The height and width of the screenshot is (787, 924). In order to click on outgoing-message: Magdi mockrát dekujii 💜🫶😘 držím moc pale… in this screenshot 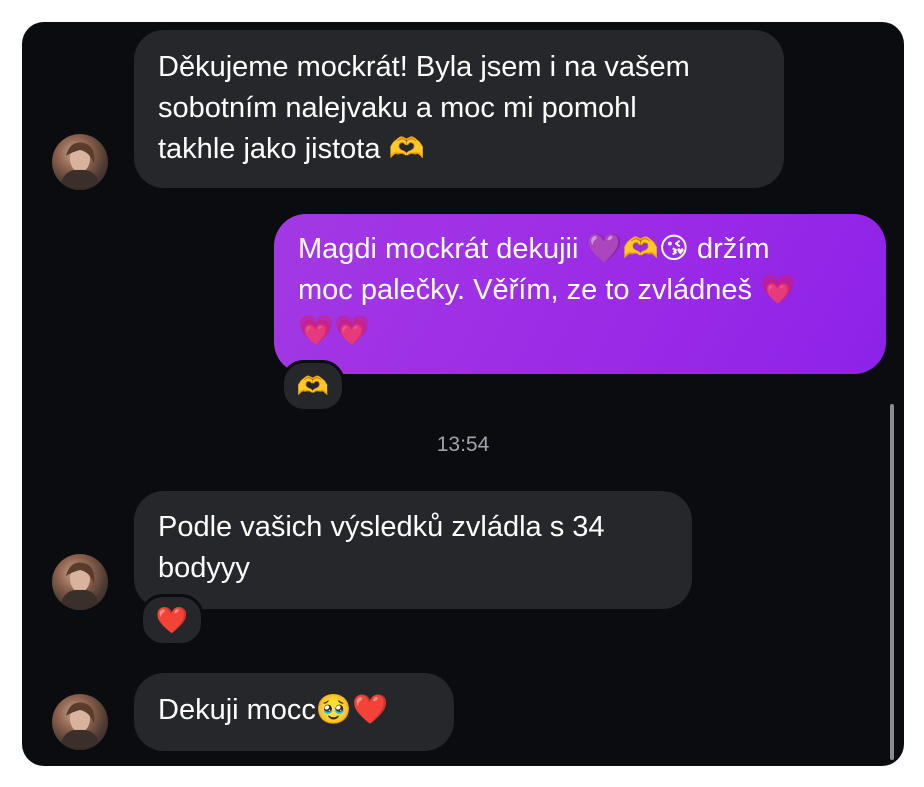, I will do `click(580, 294)`.